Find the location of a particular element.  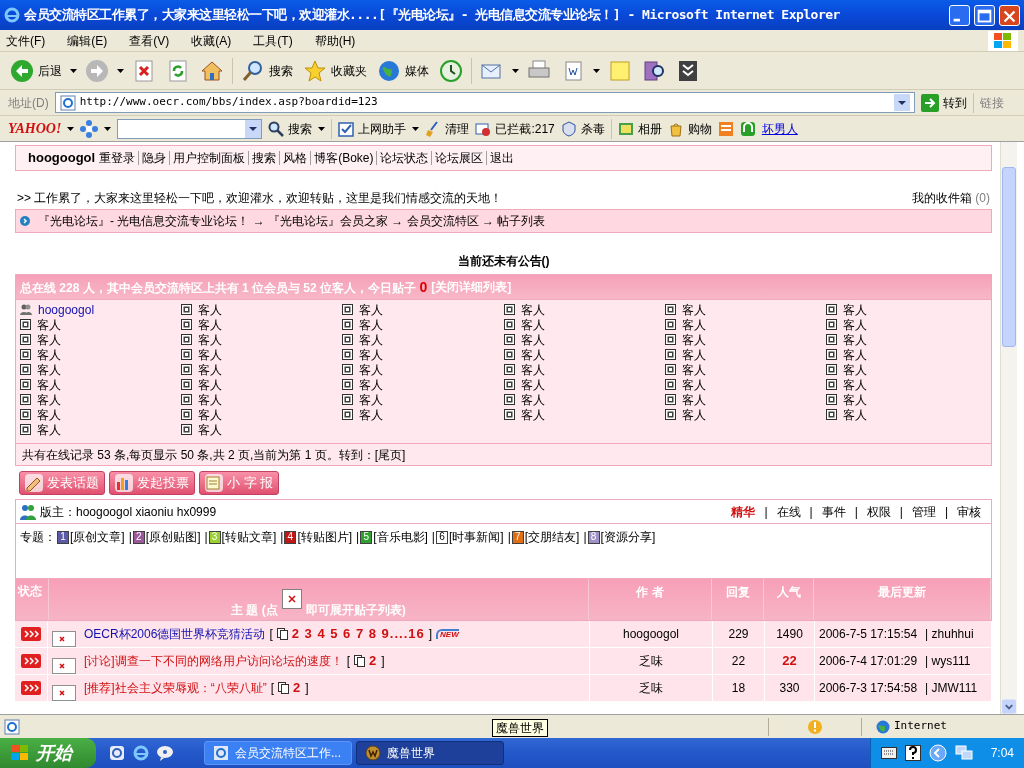

topic-link: [时事新闻] is located at coordinates (476, 537).